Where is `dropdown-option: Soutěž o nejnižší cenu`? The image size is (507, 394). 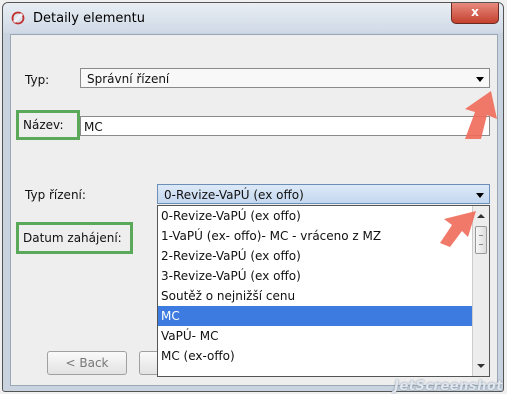 dropdown-option: Soutěž o nejnižší cenu is located at coordinates (323, 296).